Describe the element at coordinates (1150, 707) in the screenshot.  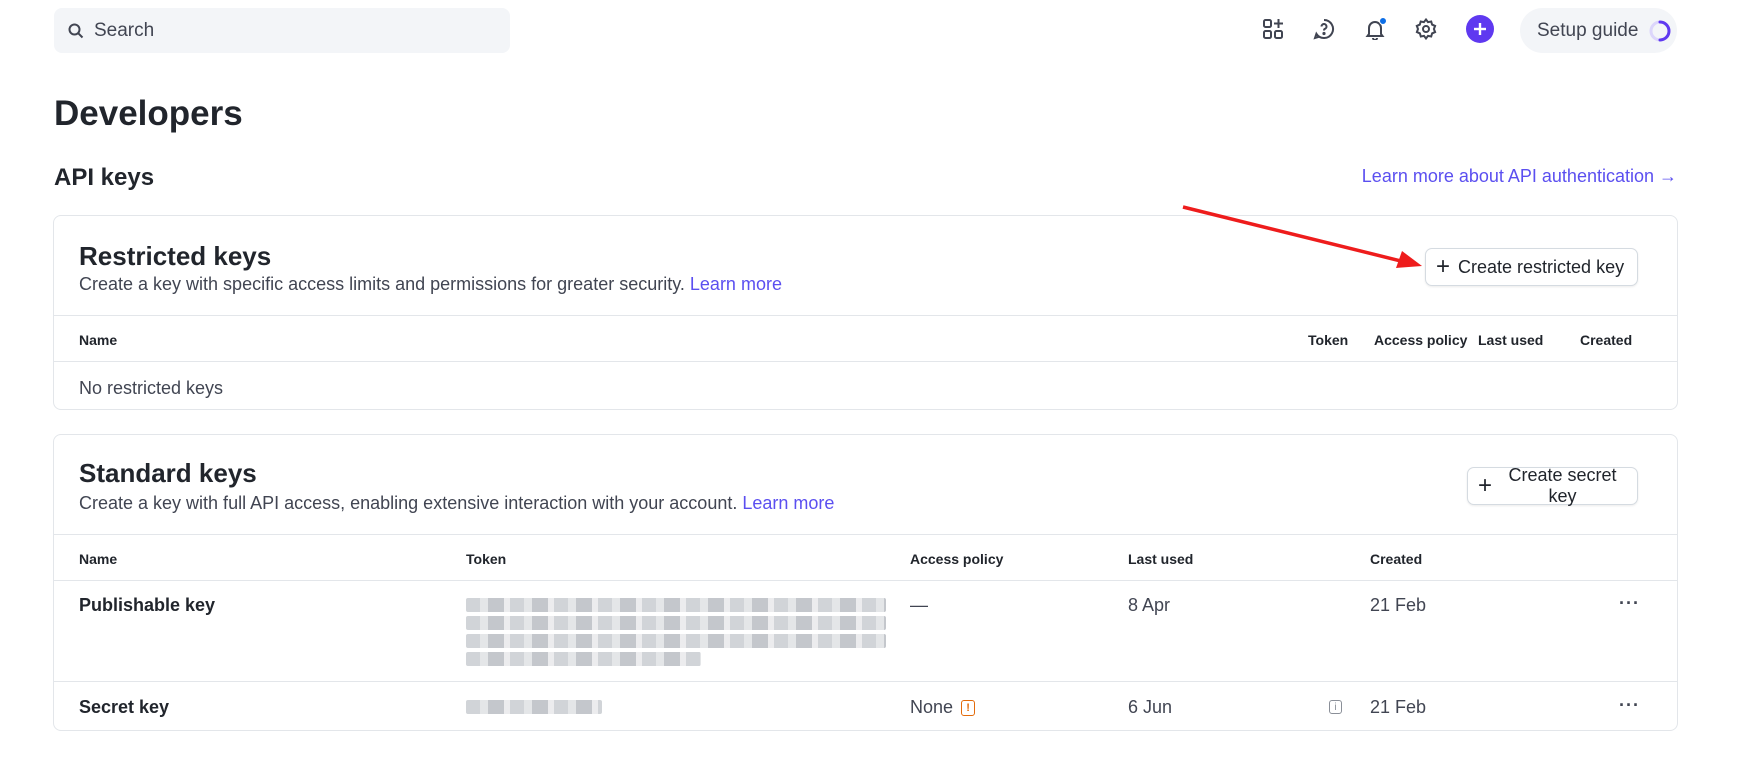
I see `last-used-secret: 6 Jun` at that location.